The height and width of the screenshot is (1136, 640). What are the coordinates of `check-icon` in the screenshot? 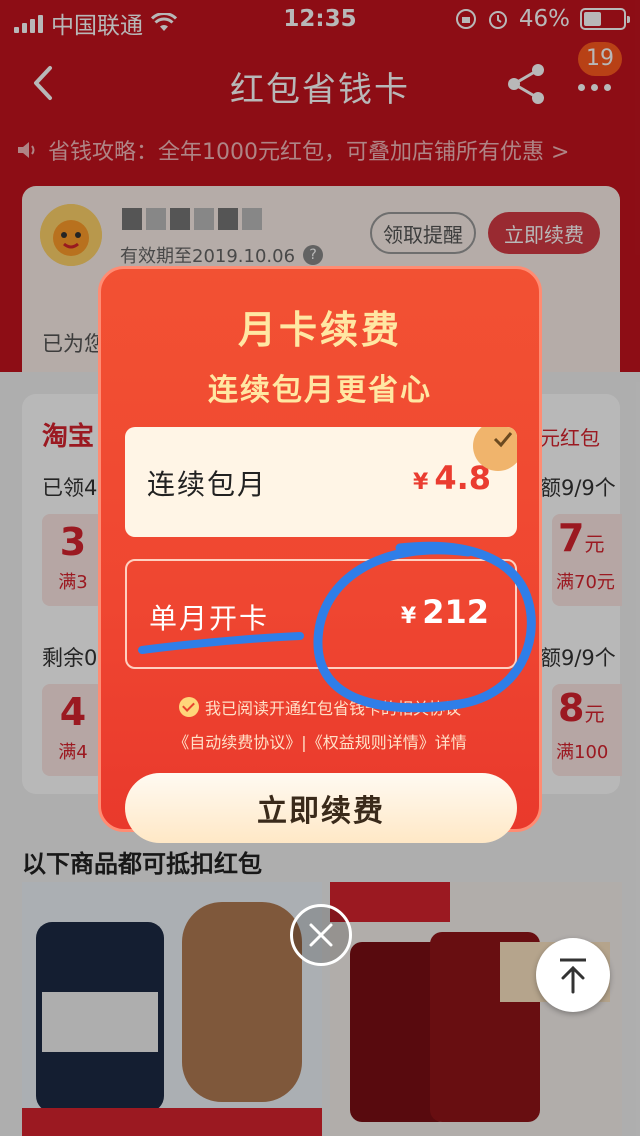 It's located at (503, 440).